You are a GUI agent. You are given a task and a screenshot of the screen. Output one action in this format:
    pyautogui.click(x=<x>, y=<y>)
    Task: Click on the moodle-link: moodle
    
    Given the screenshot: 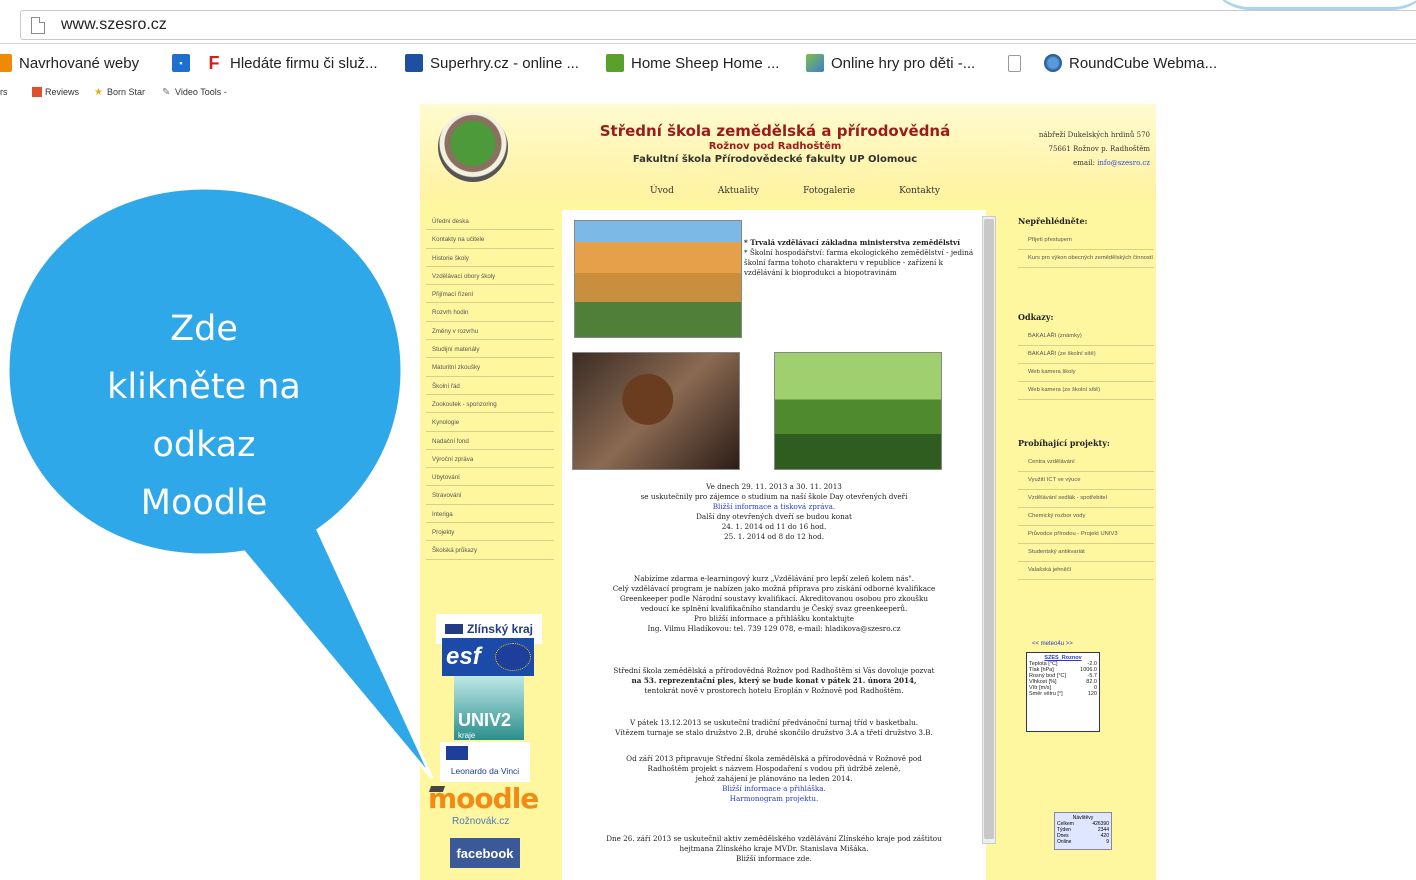 What is the action you would take?
    pyautogui.click(x=488, y=799)
    